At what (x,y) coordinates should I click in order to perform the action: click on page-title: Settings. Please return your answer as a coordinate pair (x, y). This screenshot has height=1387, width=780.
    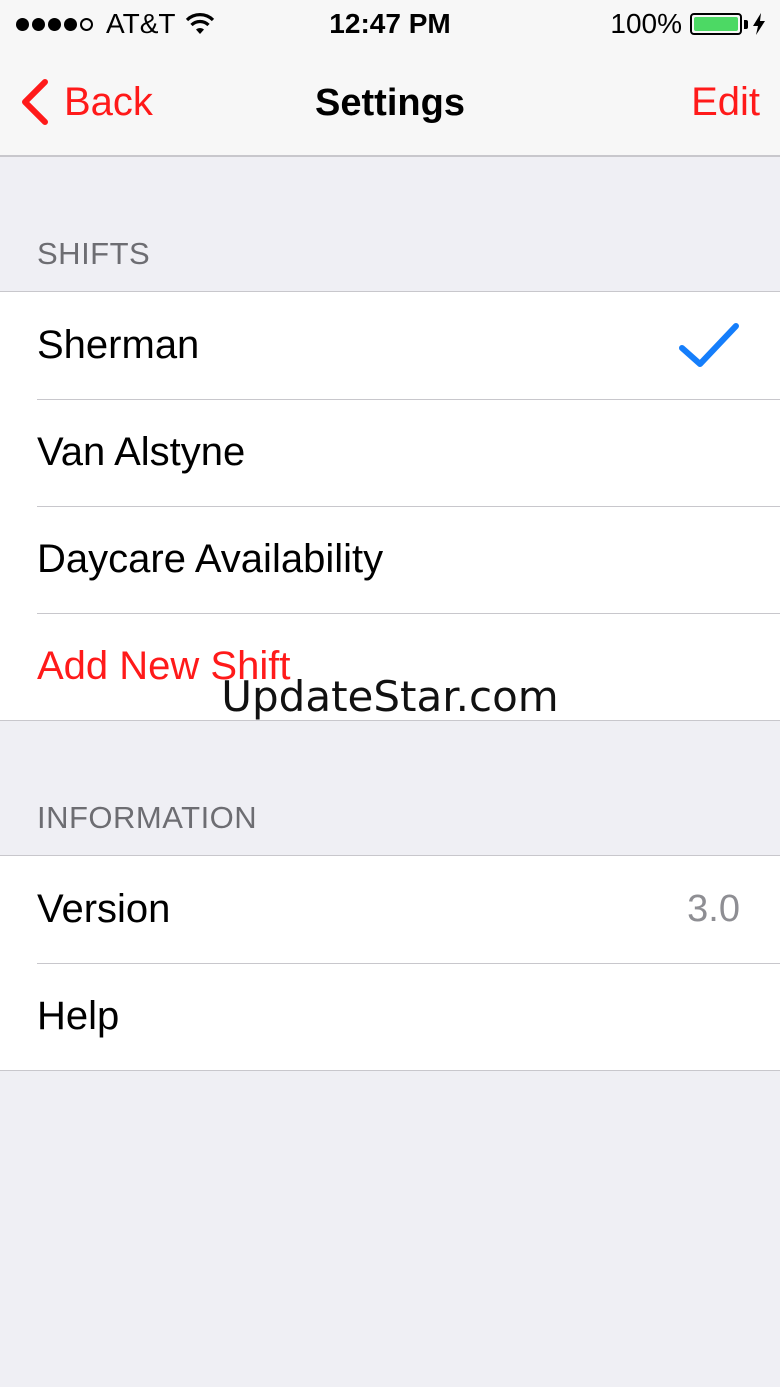
    Looking at the image, I should click on (390, 103).